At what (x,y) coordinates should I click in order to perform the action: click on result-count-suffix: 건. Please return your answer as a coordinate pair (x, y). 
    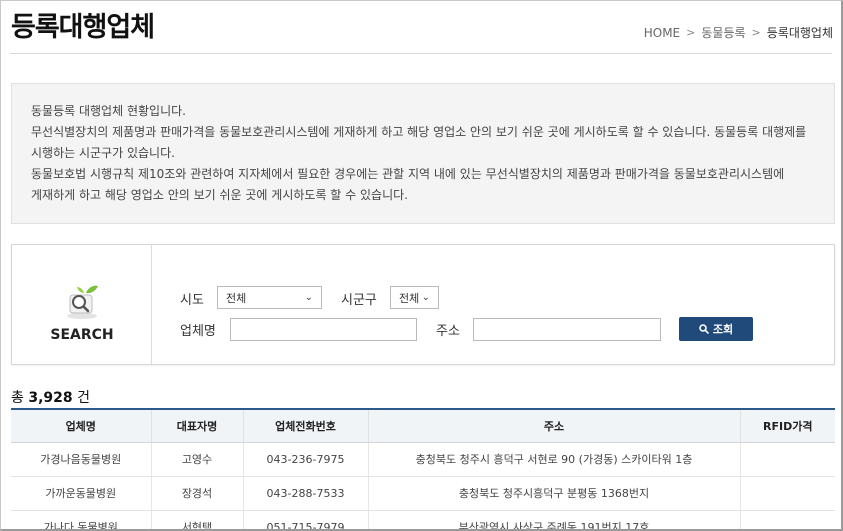
    Looking at the image, I should click on (83, 398).